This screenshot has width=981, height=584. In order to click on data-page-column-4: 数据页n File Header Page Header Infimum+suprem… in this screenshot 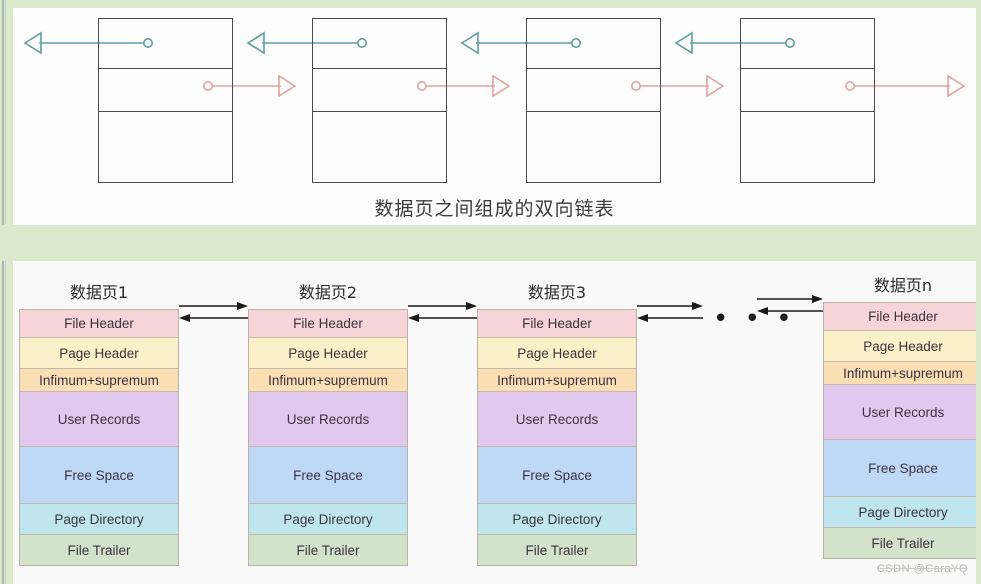, I will do `click(899, 415)`.